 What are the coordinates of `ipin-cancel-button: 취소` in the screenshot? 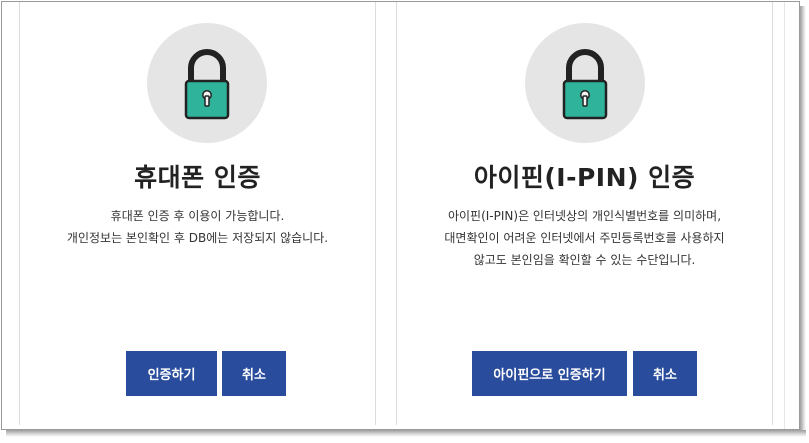 It's located at (665, 373).